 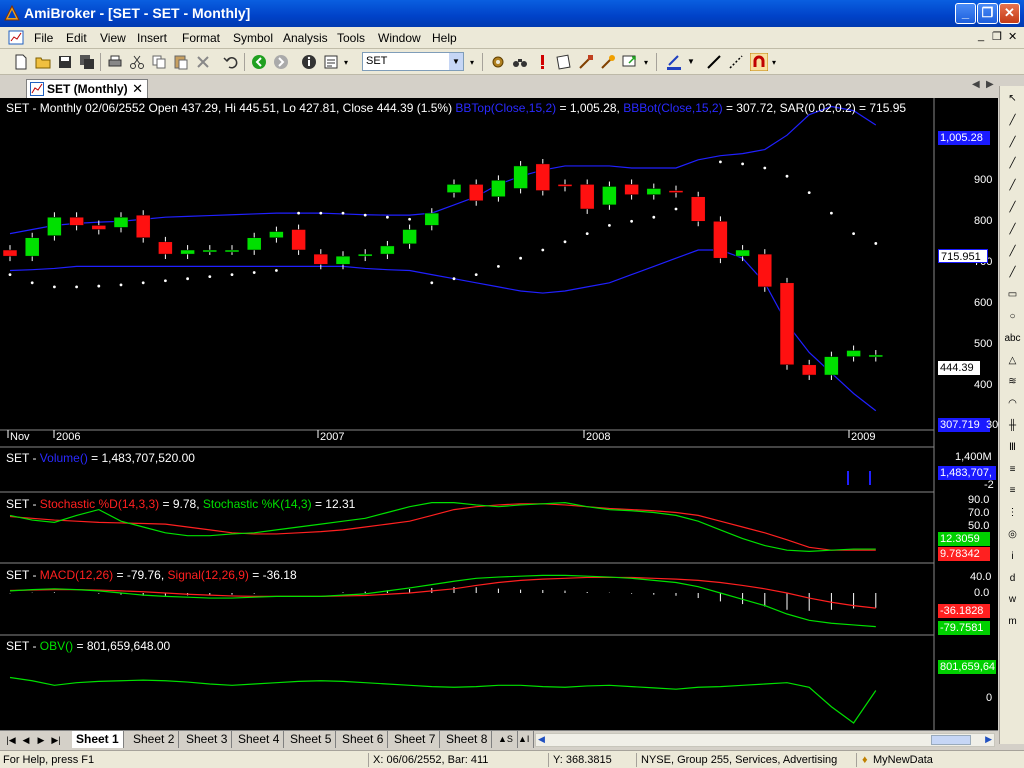 I want to click on draw-trend-icon: ╱, so click(x=1012, y=251).